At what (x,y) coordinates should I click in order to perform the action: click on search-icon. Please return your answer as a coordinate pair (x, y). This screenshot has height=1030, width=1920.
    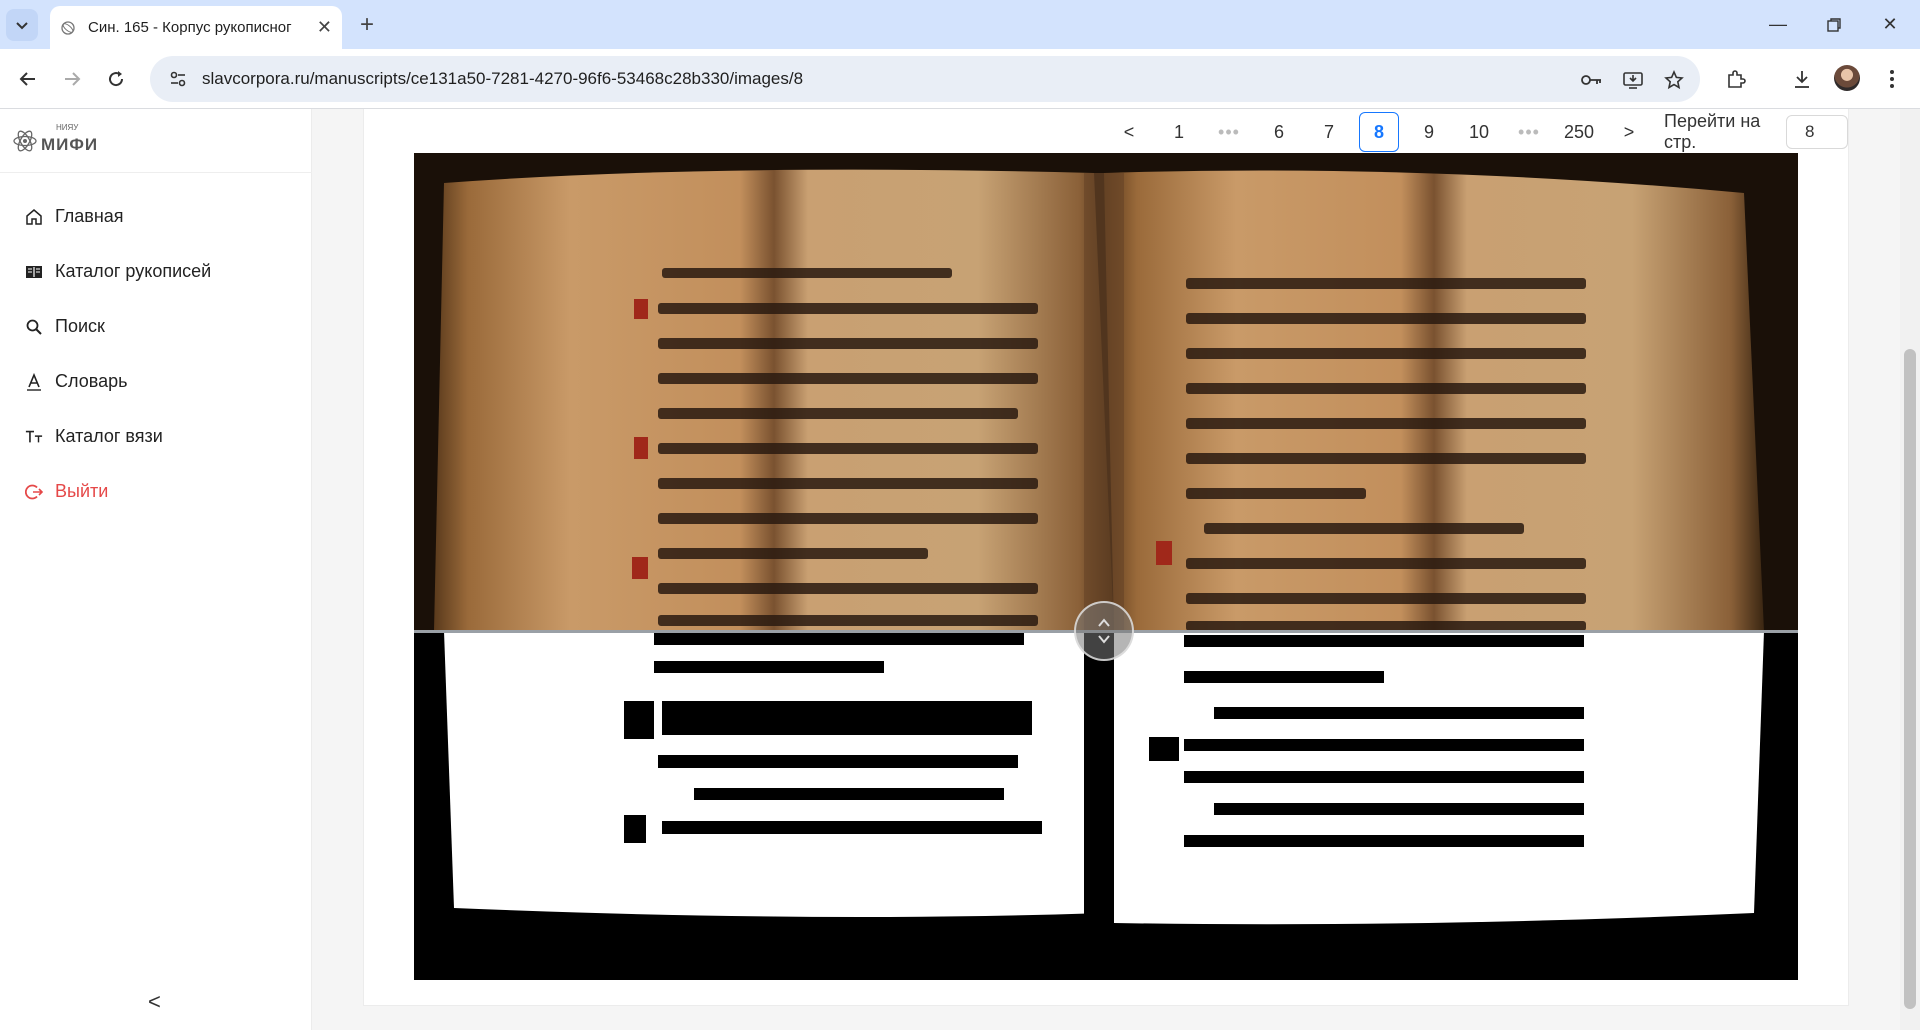
    Looking at the image, I should click on (34, 327).